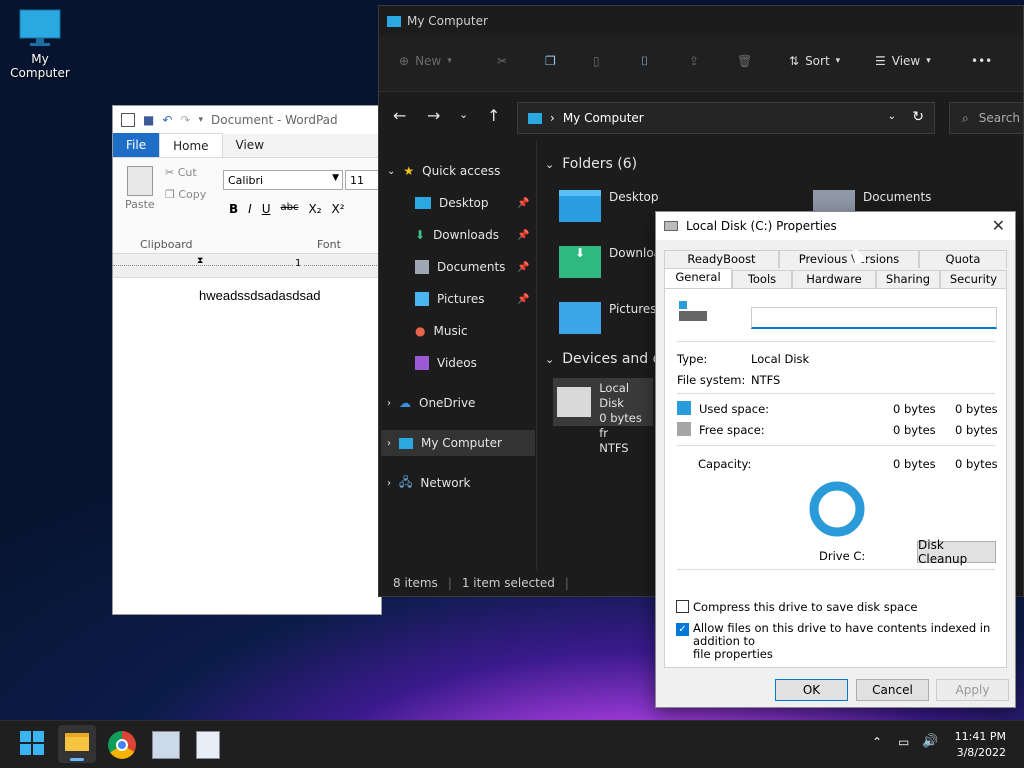 The width and height of the screenshot is (1024, 768). What do you see at coordinates (185, 120) in the screenshot?
I see `redo-icon: ↷` at bounding box center [185, 120].